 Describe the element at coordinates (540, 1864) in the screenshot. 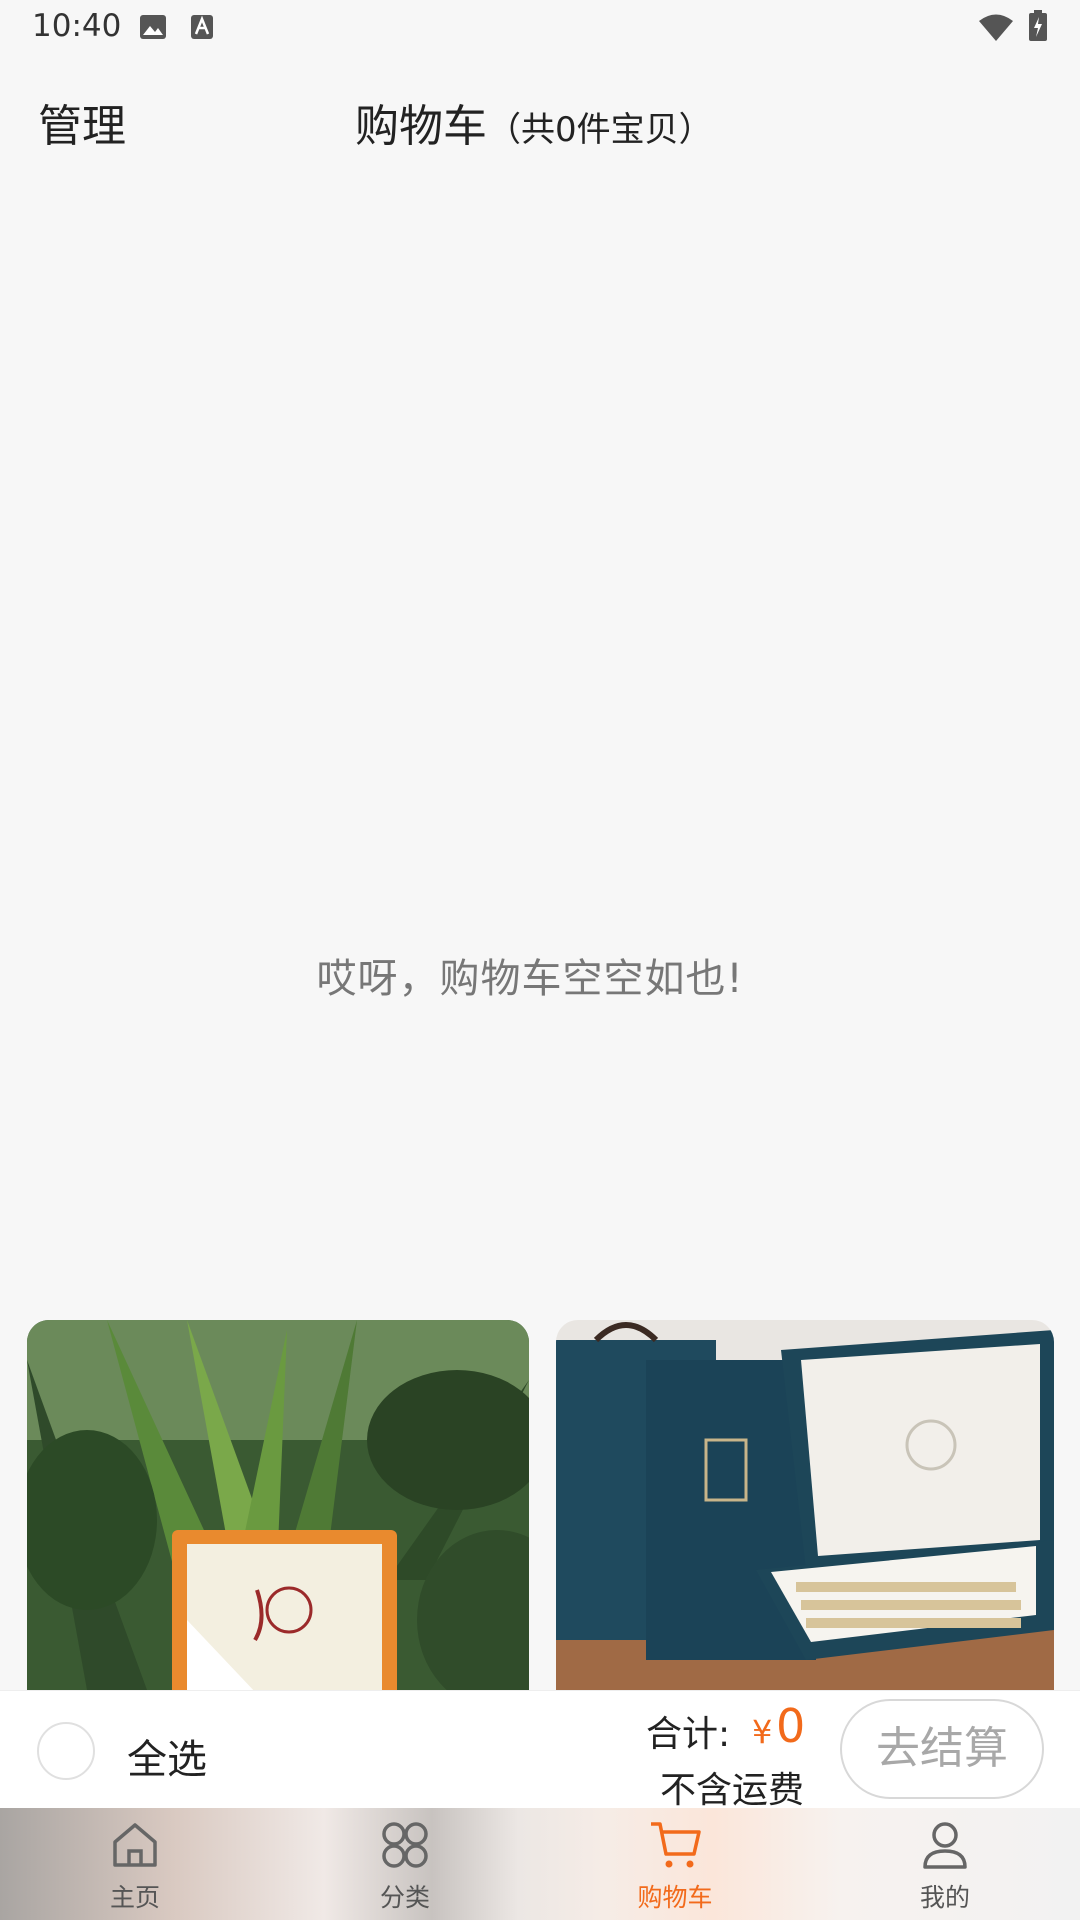

I see `bottom-tab-bar: 主页 分类 购物车 我的` at that location.